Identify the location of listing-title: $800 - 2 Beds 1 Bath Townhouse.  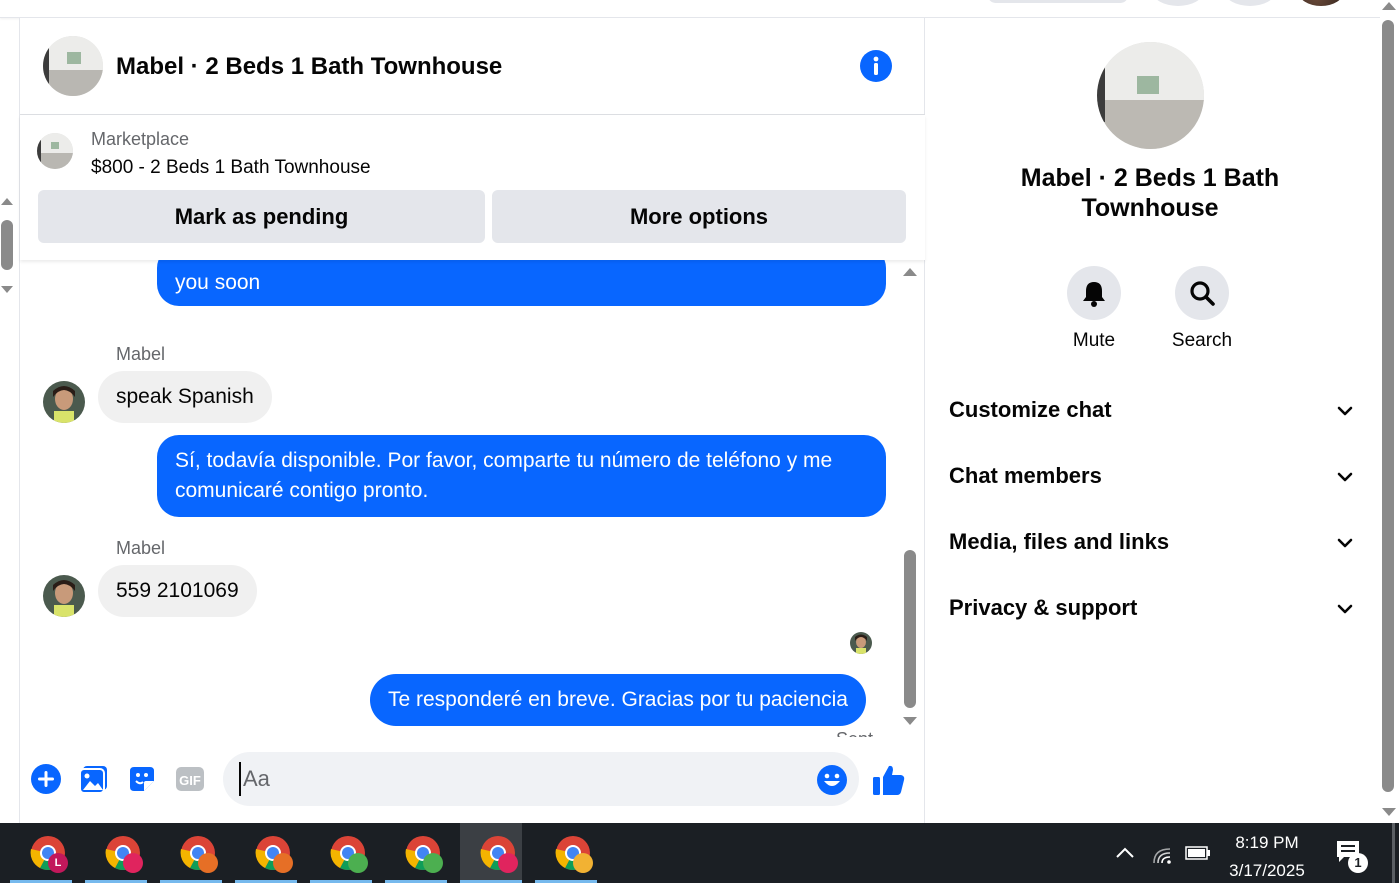
(231, 168).